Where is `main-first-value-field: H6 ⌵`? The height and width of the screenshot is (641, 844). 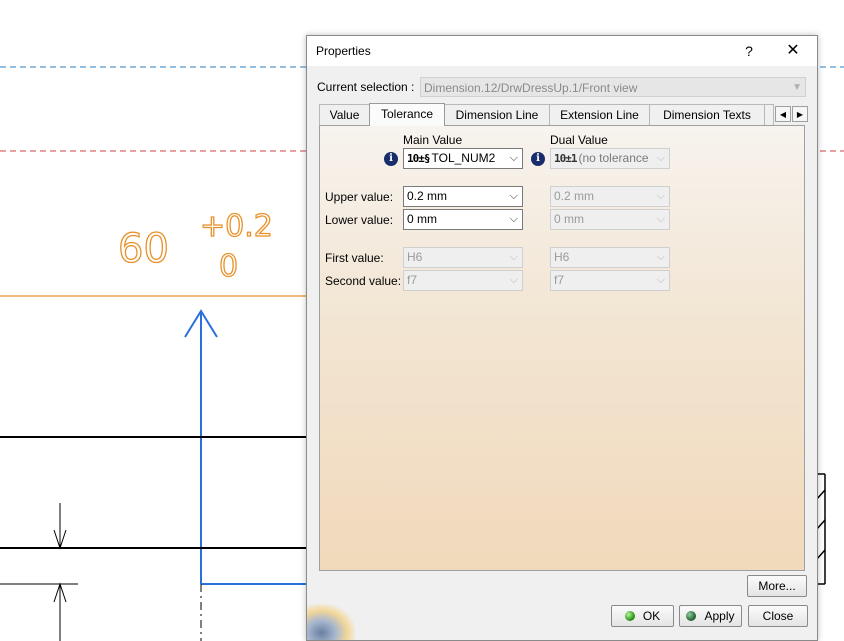
main-first-value-field: H6 ⌵ is located at coordinates (463, 257).